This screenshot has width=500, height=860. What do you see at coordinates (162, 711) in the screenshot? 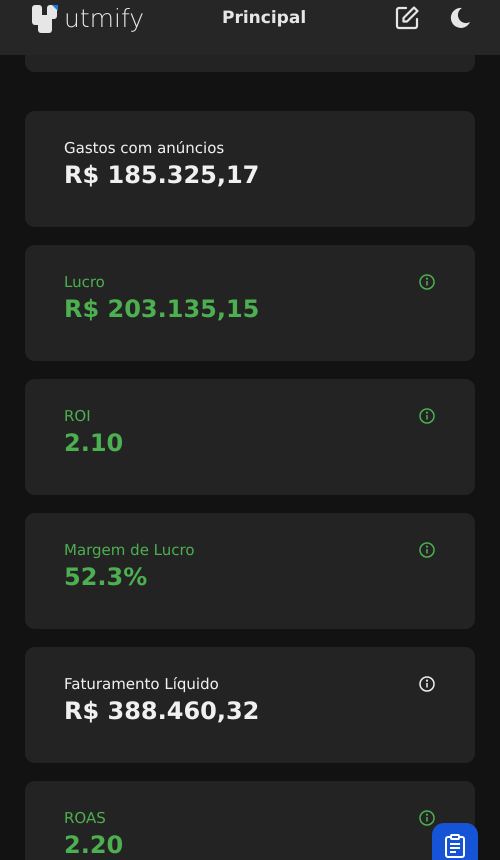
I see `metric-value: R$ 388.460,32` at bounding box center [162, 711].